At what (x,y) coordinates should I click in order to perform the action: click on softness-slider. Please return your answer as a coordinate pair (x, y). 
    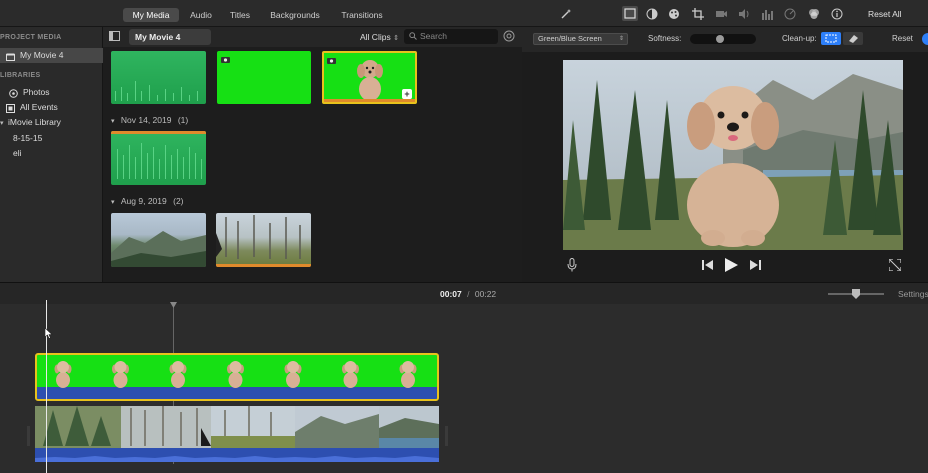
    Looking at the image, I should click on (723, 39).